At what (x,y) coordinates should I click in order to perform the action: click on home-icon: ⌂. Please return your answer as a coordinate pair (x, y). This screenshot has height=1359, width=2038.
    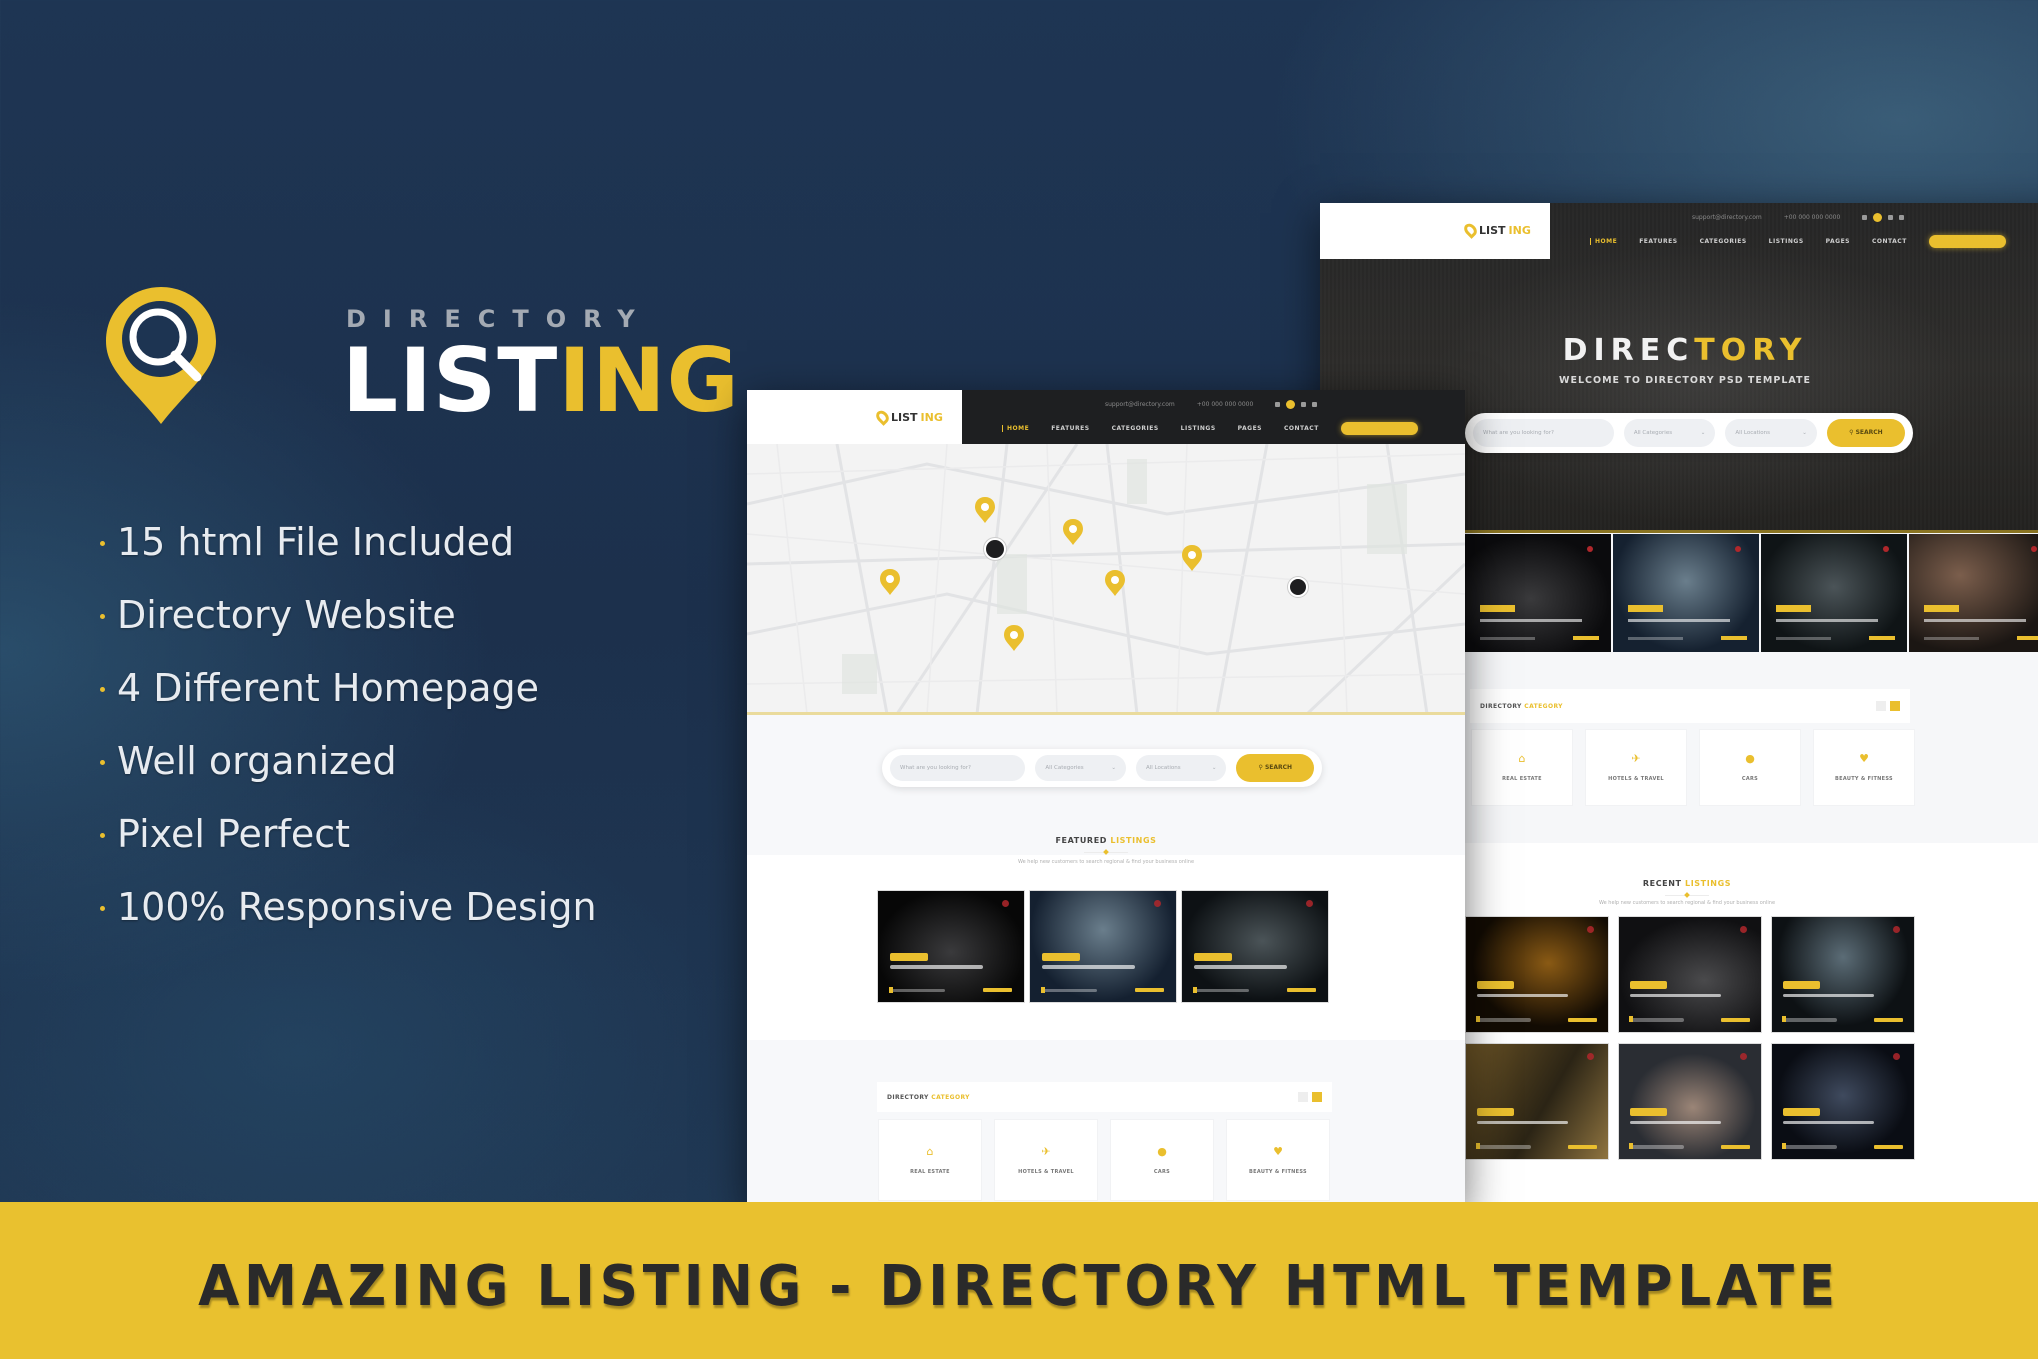
    Looking at the image, I should click on (1522, 758).